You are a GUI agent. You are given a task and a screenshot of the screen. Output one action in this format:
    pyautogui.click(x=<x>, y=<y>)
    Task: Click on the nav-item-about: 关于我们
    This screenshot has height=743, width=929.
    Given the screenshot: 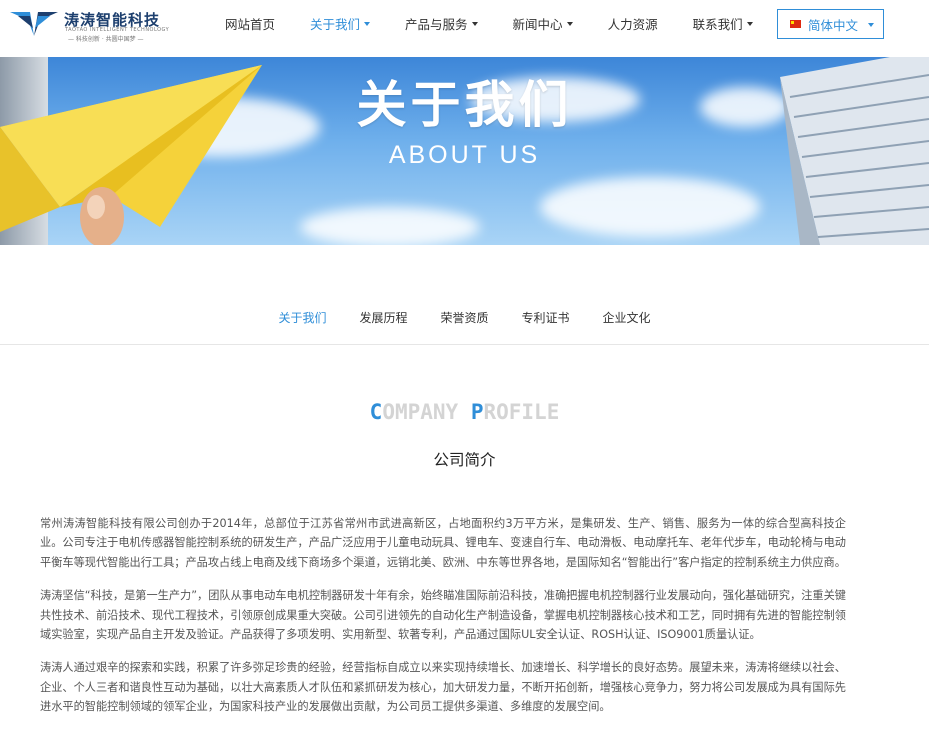 What is the action you would take?
    pyautogui.click(x=340, y=23)
    